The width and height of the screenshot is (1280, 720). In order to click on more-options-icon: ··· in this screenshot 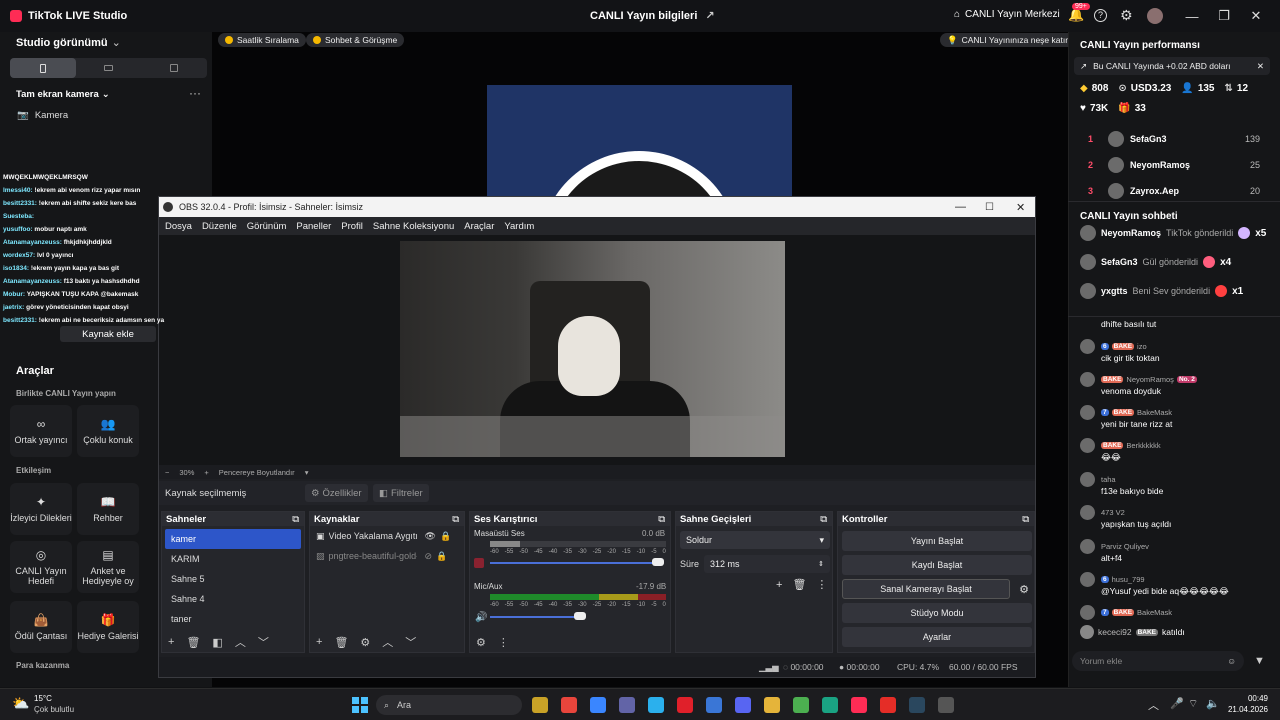, I will do `click(195, 93)`.